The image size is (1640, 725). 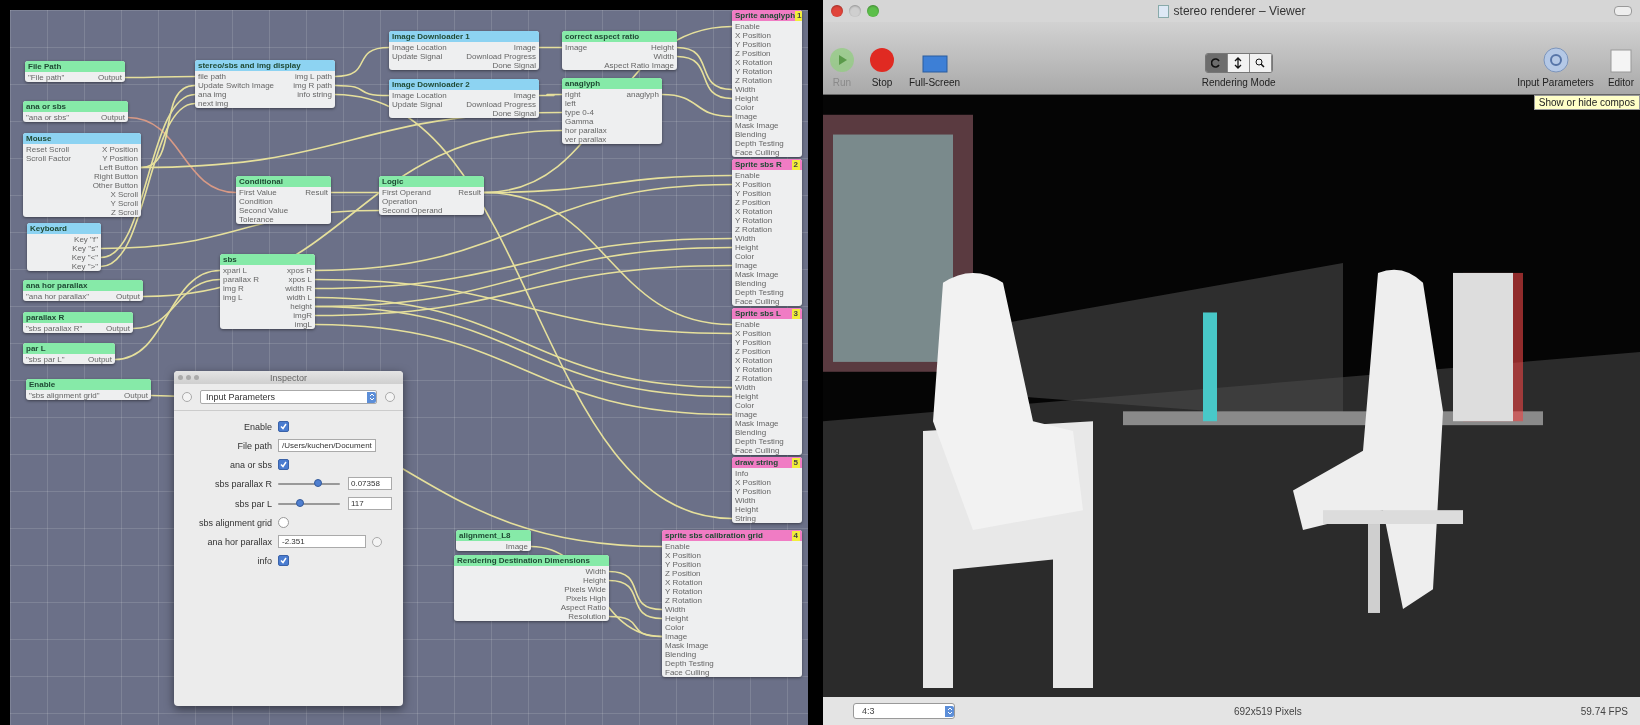 I want to click on toolbar-button: Input Parameters, so click(x=1555, y=67).